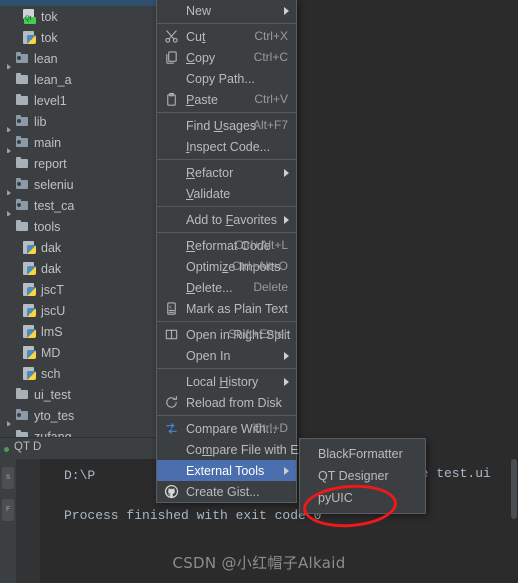 Image resolution: width=518 pixels, height=583 pixels. I want to click on run-tab-qt-designer: QT D, so click(23, 447).